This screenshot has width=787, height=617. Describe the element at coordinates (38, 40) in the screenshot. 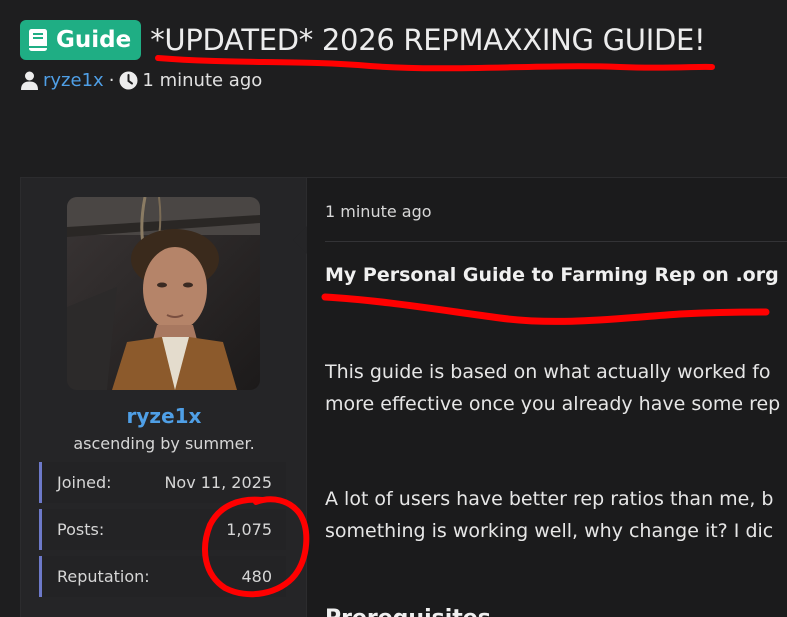

I see `book-icon` at that location.